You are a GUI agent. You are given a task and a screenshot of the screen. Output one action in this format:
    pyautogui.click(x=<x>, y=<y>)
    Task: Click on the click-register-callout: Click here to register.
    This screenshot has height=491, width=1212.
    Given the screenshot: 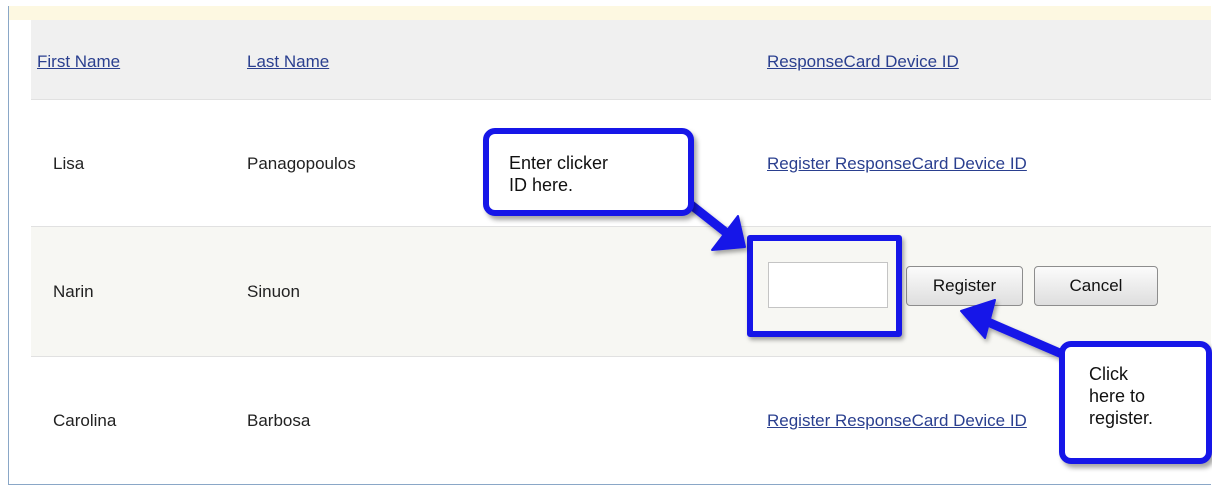 What is the action you would take?
    pyautogui.click(x=1135, y=402)
    